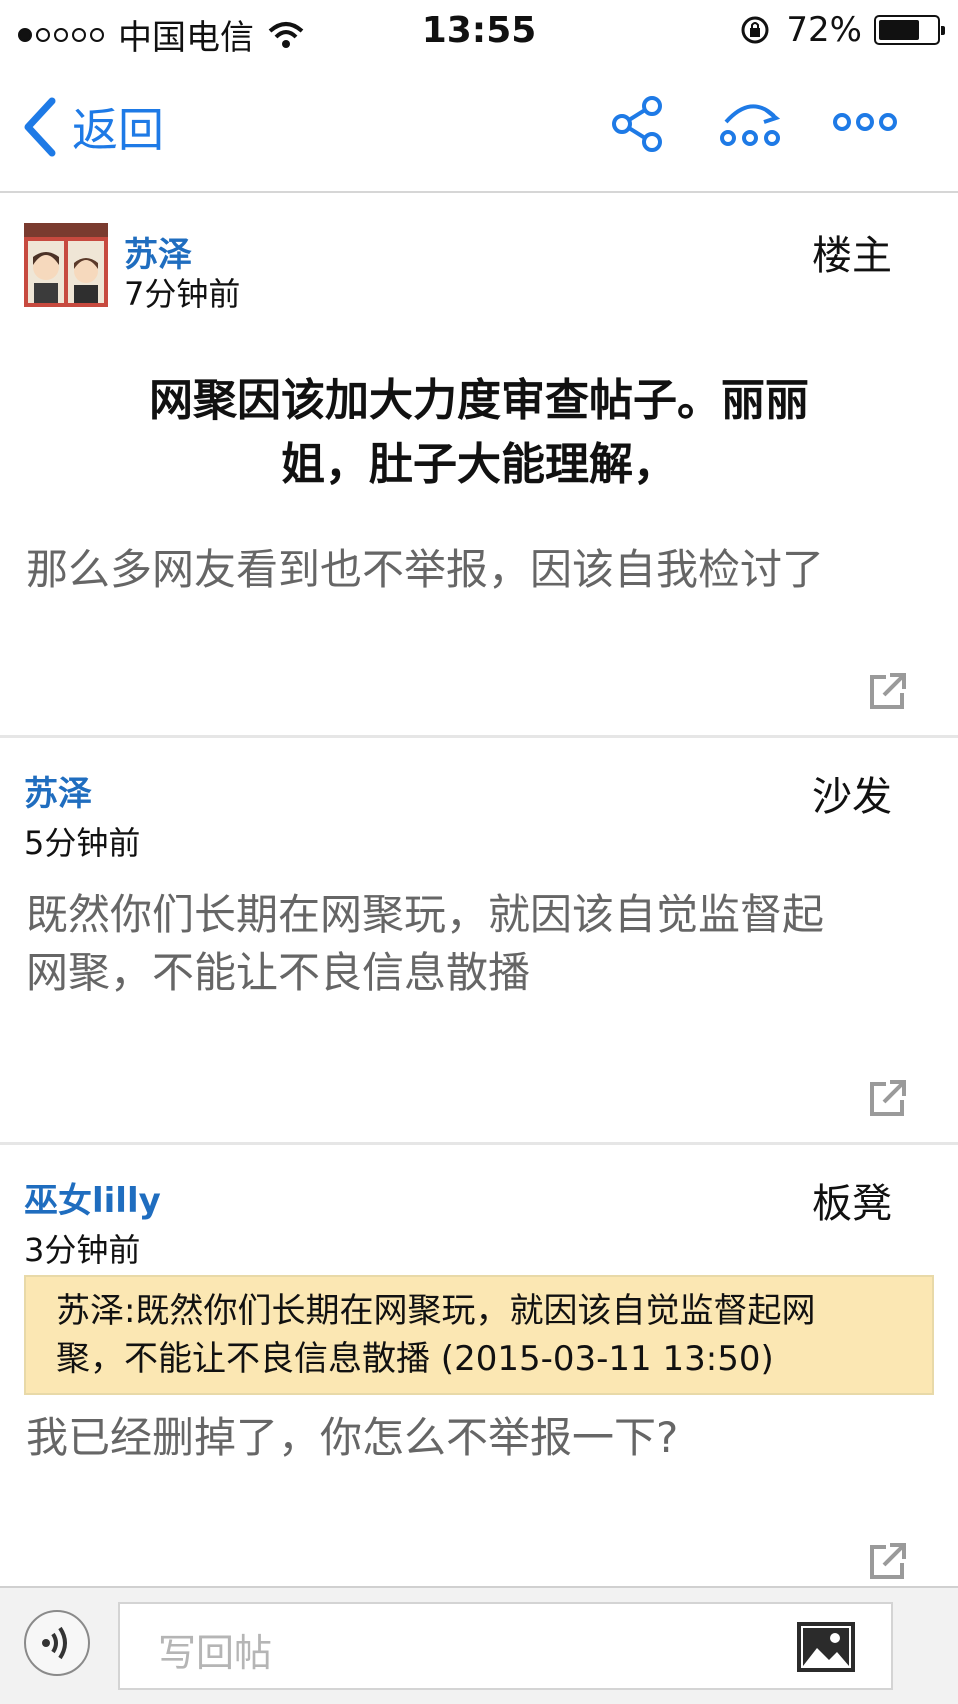 This screenshot has width=958, height=1704. What do you see at coordinates (54, 1643) in the screenshot?
I see `voice-icon` at bounding box center [54, 1643].